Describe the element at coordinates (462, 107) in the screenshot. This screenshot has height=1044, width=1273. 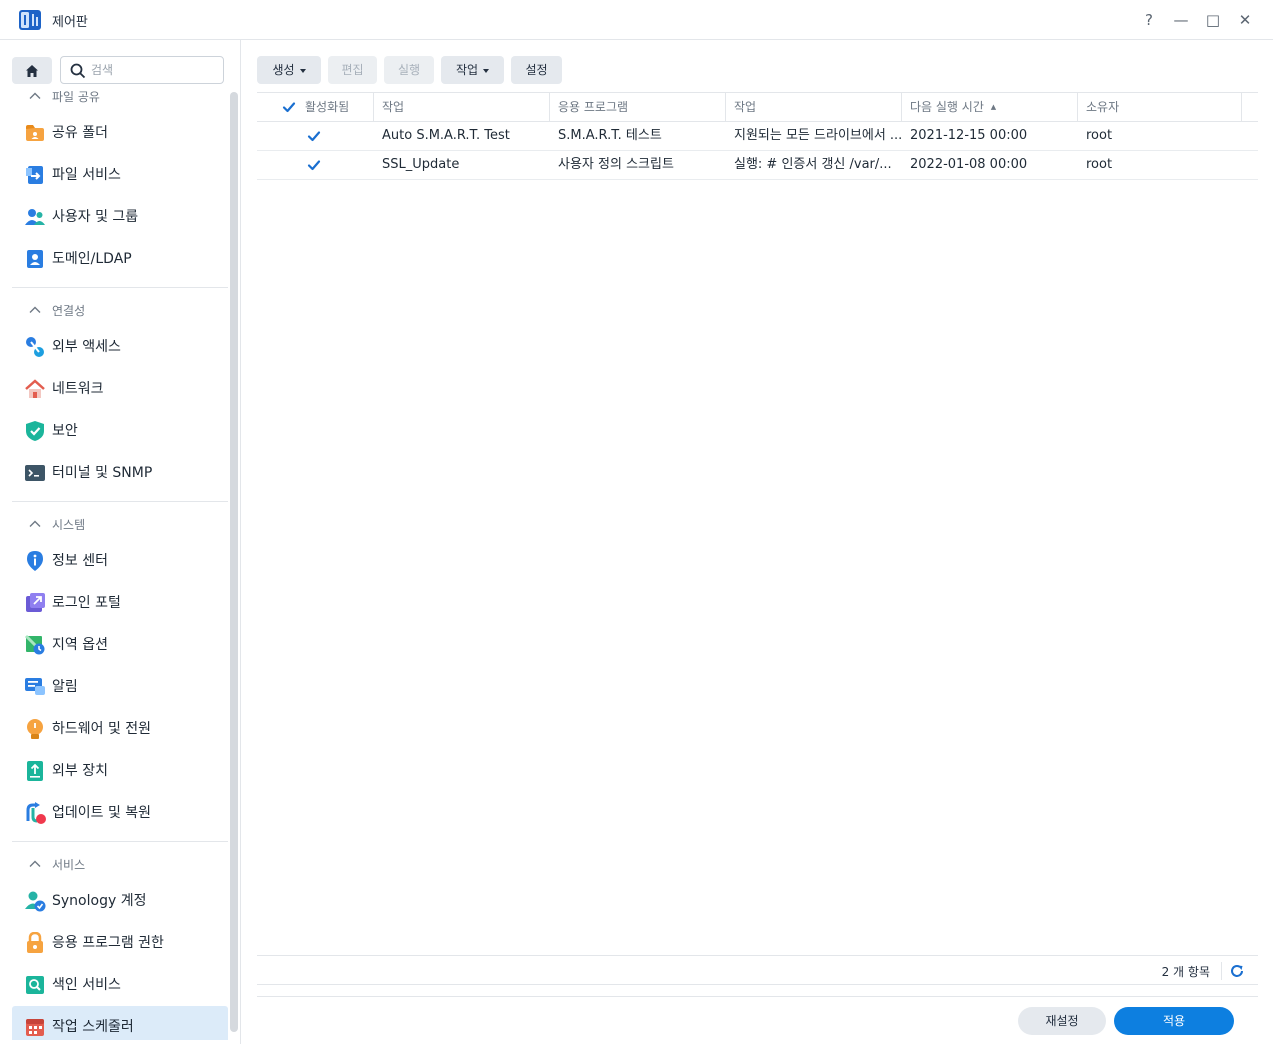
I see `column-header-task: 작업` at that location.